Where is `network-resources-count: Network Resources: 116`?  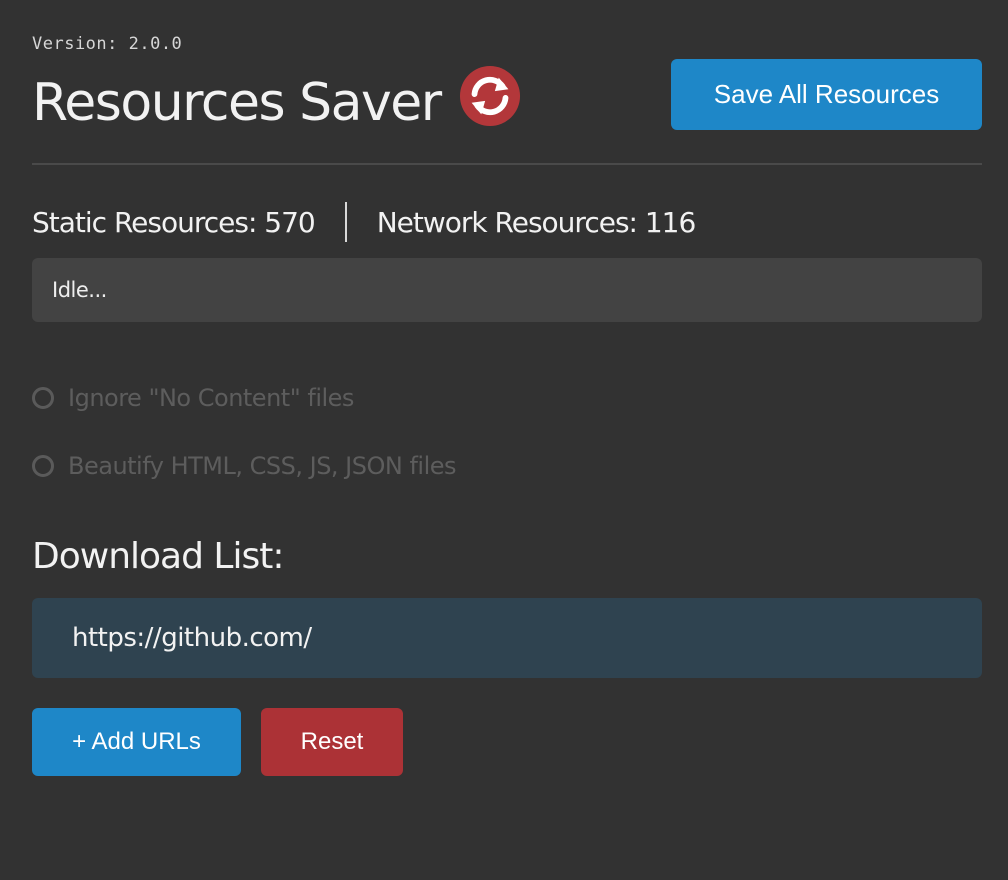
network-resources-count: Network Resources: 116 is located at coordinates (536, 222).